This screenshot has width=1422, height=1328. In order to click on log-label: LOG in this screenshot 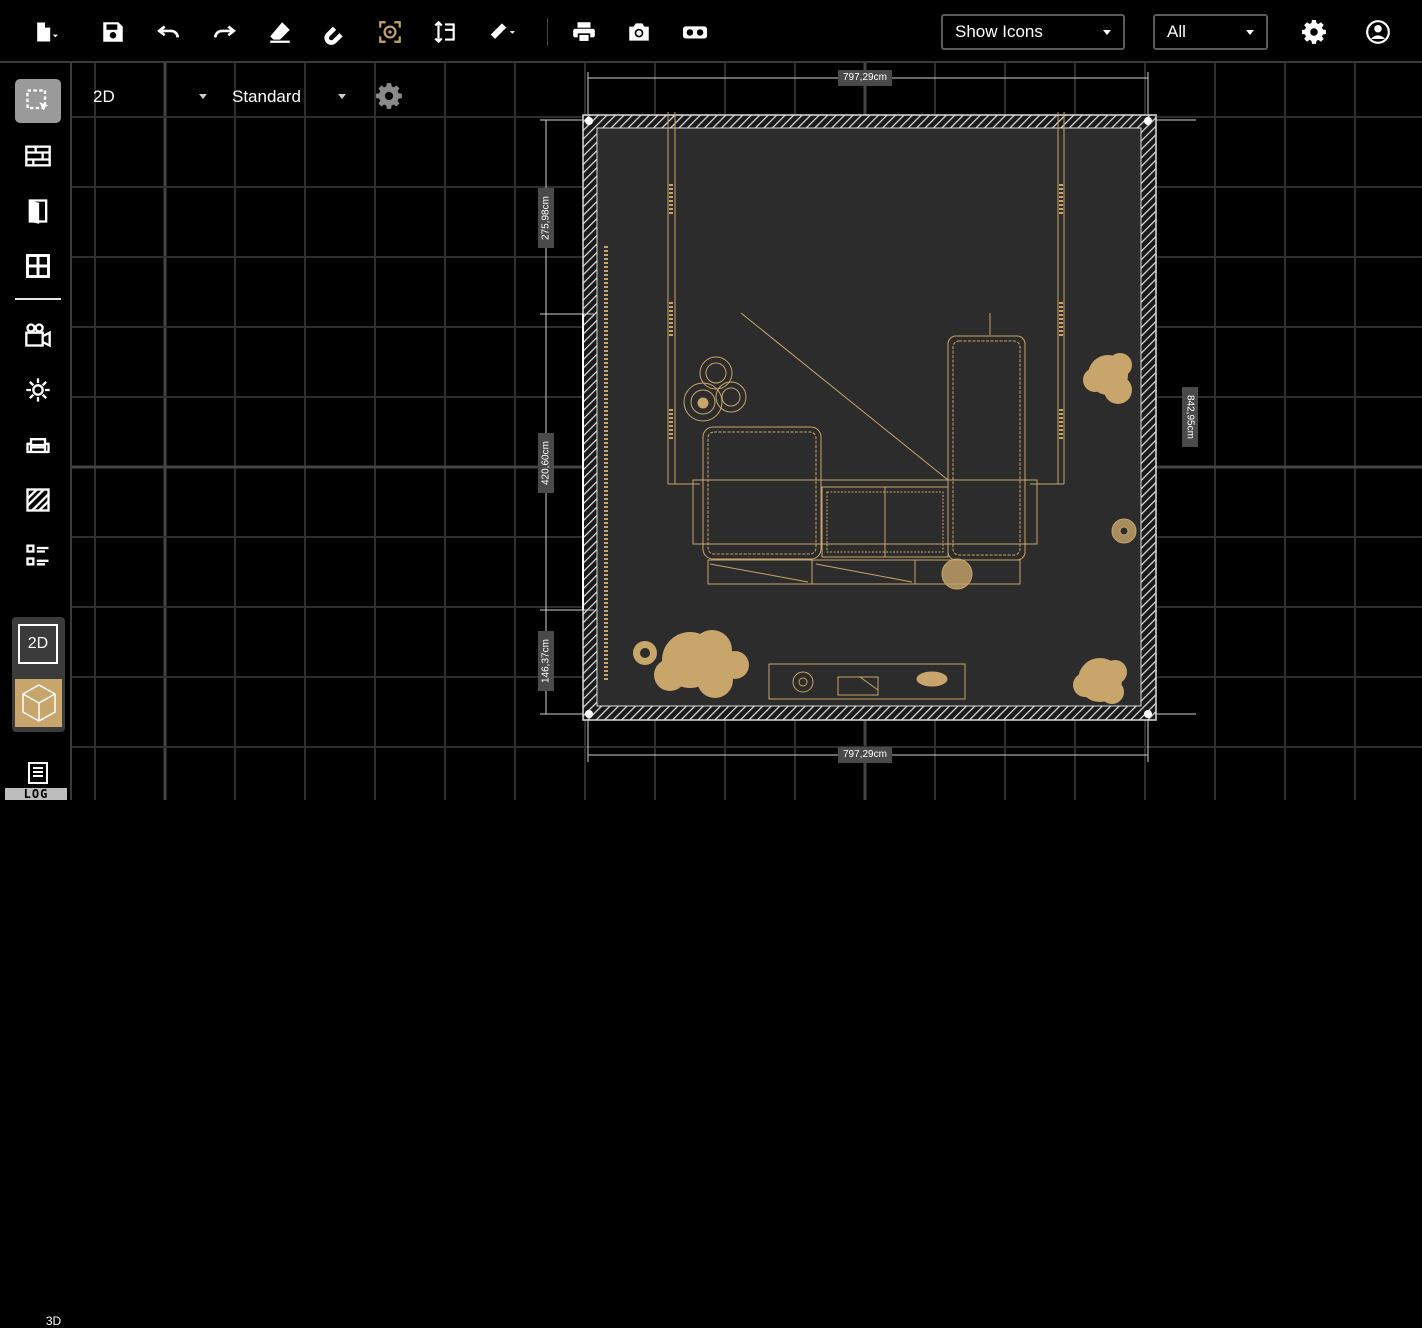, I will do `click(36, 794)`.